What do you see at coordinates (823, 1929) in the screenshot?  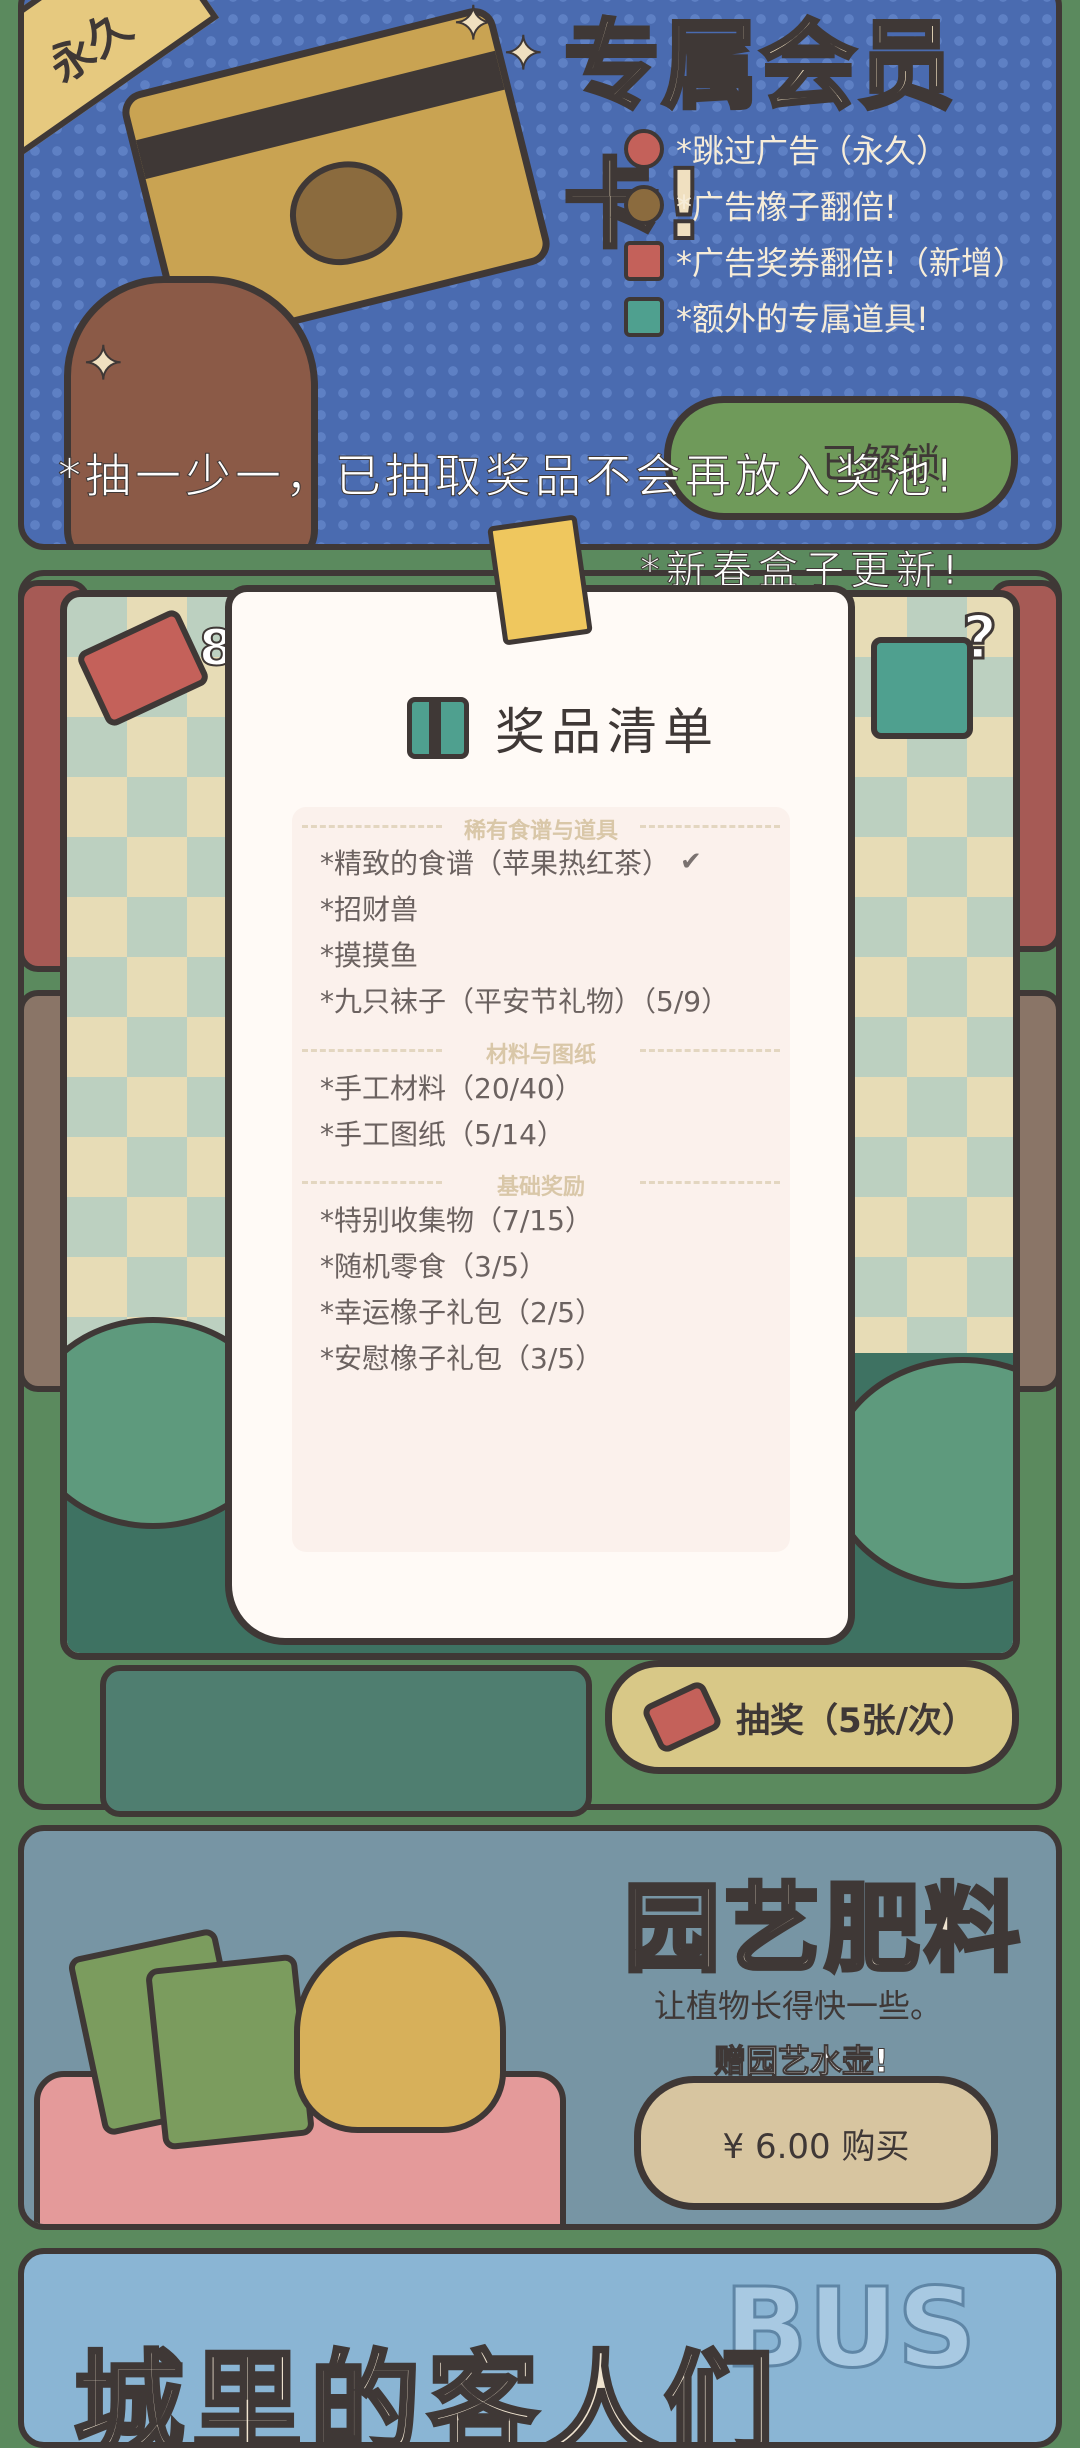 I see `fertilizer-title: 园艺肥料` at bounding box center [823, 1929].